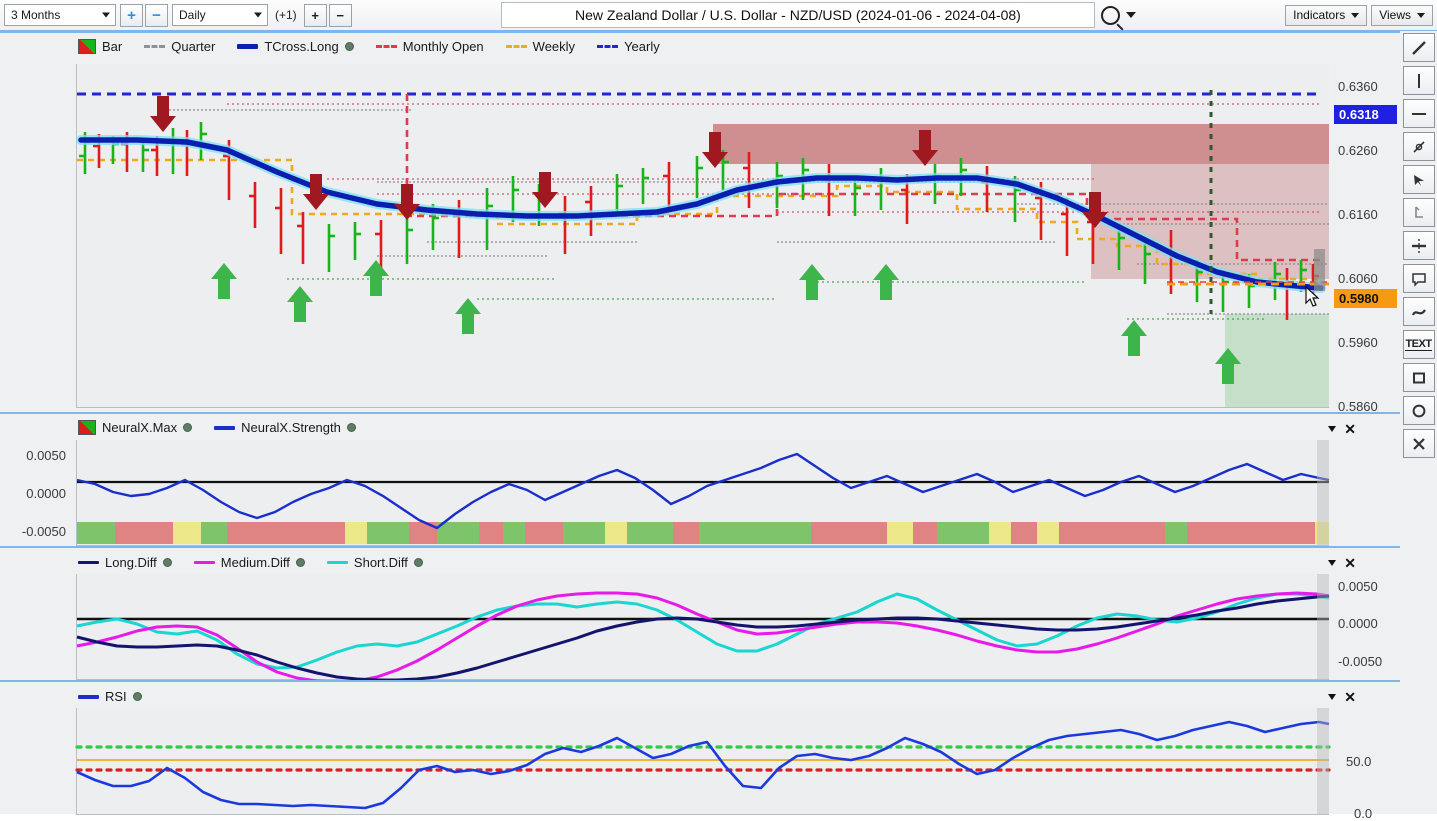 The image size is (1437, 821). Describe the element at coordinates (179, 46) in the screenshot. I see `legend-item-quarter: Quarter` at that location.